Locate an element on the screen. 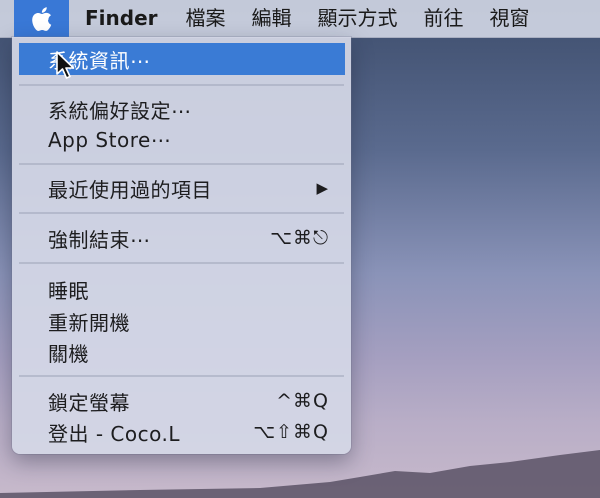 The width and height of the screenshot is (600, 498). menu-item-shut-down: 關機 is located at coordinates (182, 352).